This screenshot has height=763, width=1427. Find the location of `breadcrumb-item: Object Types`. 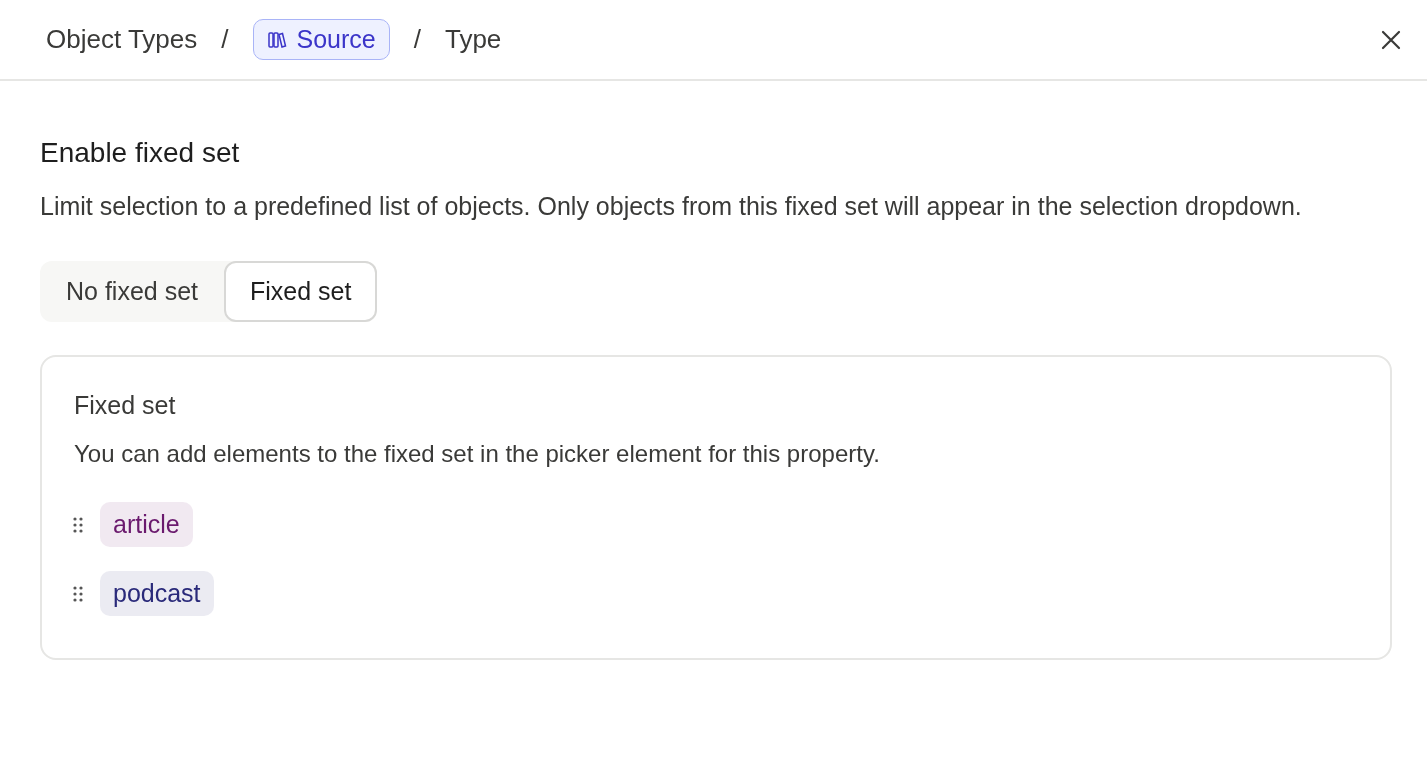

breadcrumb-item: Object Types is located at coordinates (122, 39).